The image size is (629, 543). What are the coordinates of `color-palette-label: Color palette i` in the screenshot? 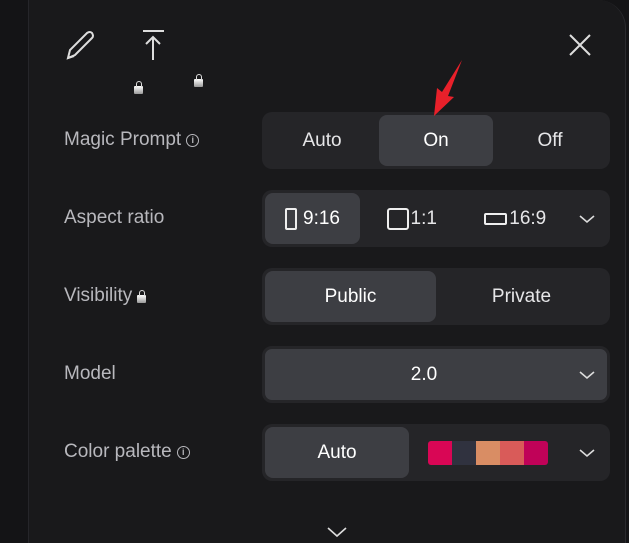 It's located at (127, 452).